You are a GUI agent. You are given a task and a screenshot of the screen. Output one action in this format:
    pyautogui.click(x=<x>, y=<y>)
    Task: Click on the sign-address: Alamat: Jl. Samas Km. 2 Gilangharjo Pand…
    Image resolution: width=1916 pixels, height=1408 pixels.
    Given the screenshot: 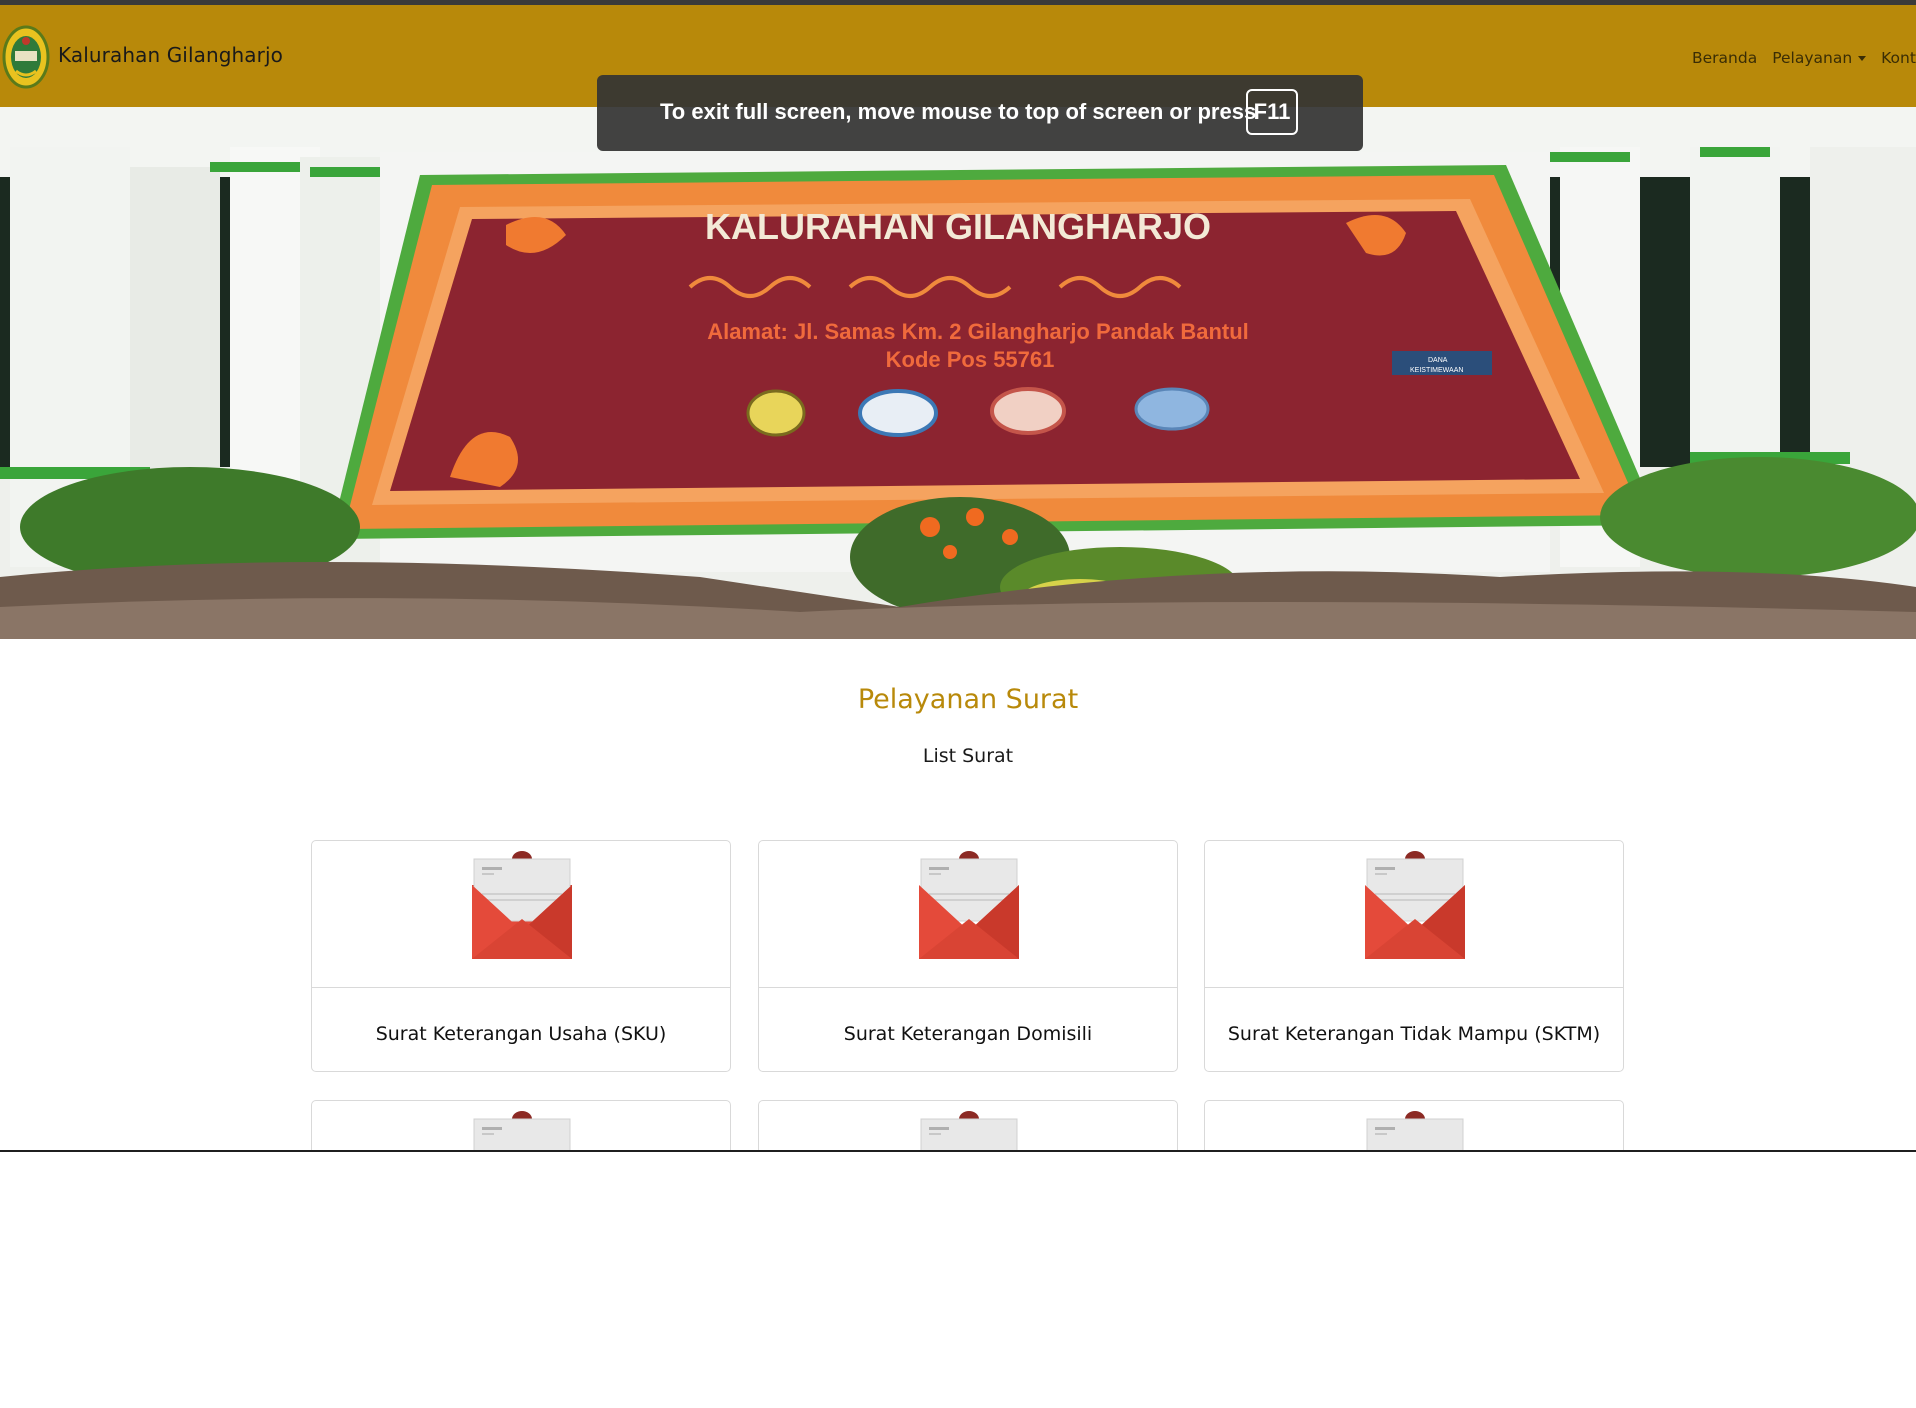 What is the action you would take?
    pyautogui.click(x=978, y=331)
    